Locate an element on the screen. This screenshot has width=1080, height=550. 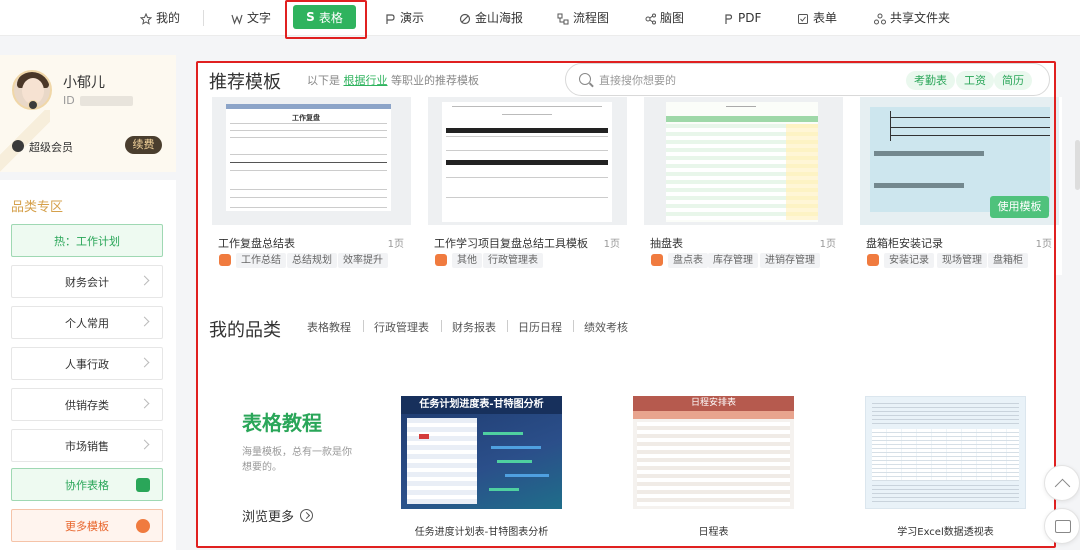
vip-badge-icon is located at coordinates (33, 105).